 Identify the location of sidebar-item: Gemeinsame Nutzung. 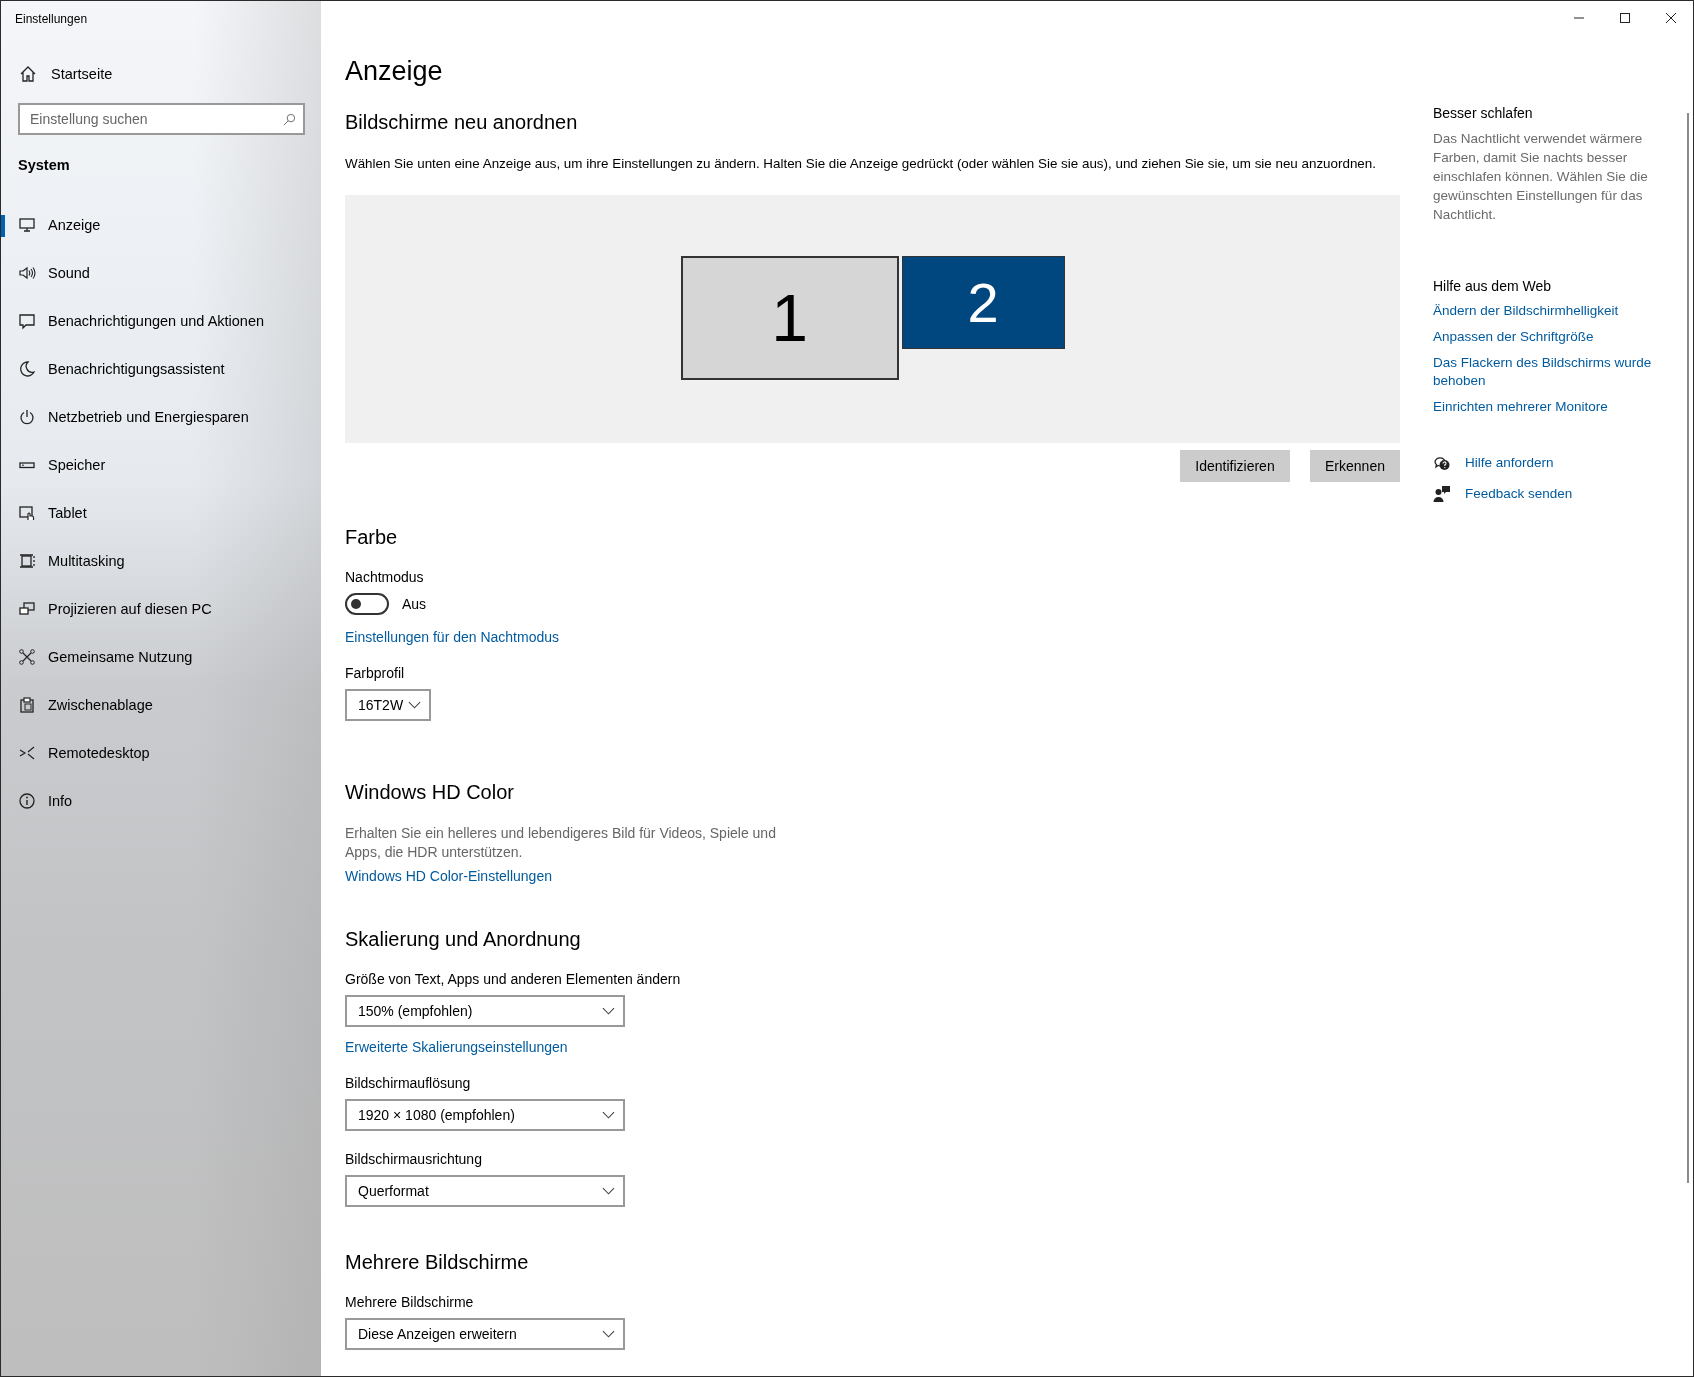
(161, 657).